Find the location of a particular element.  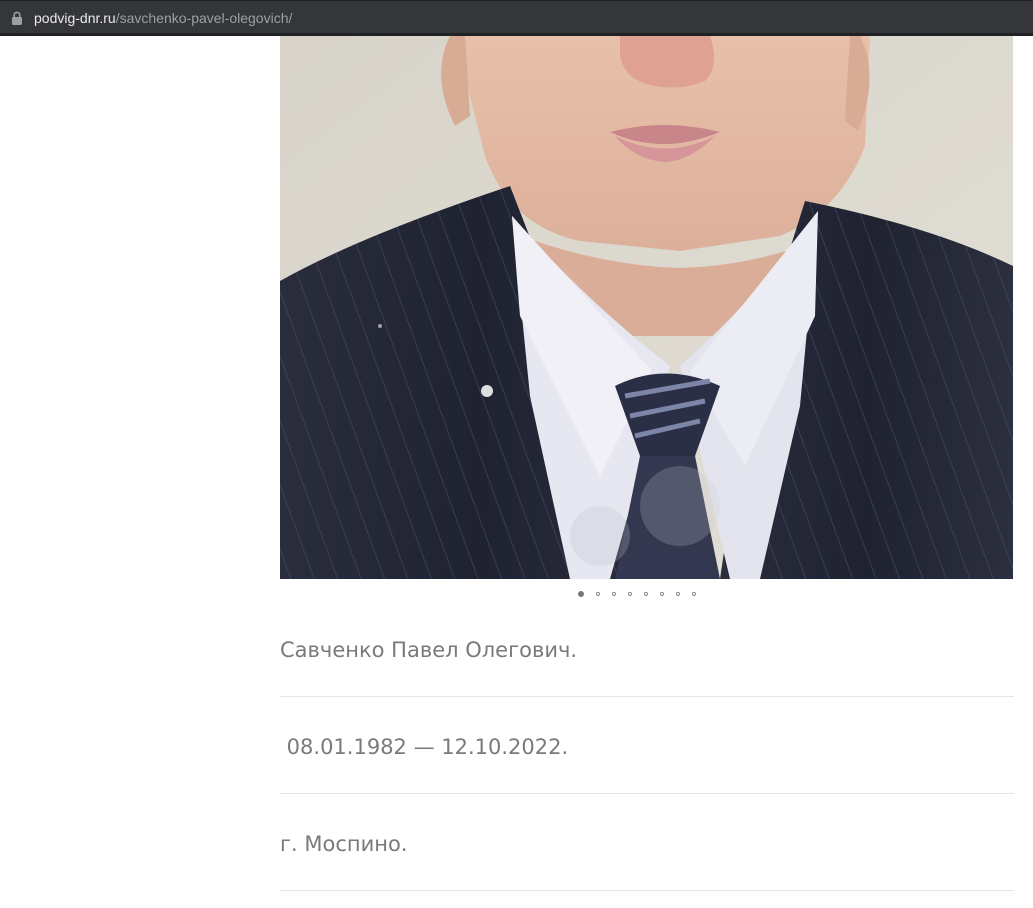

url-path: /savchenko-pavel-olegovich/ is located at coordinates (204, 18).